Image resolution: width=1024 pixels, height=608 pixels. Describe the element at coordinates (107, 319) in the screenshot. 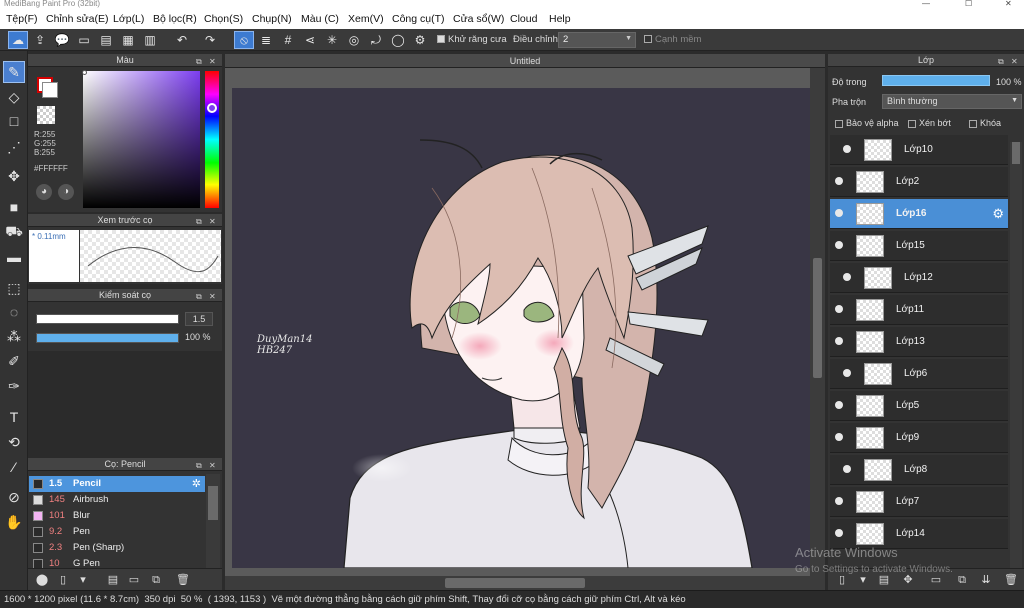

I see `brush-size-slider` at that location.